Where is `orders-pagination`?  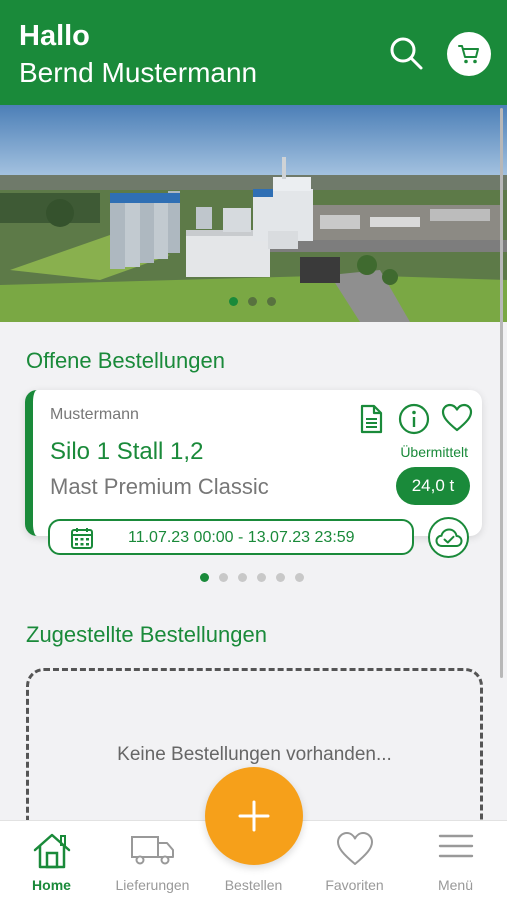
orders-pagination is located at coordinates (252, 577).